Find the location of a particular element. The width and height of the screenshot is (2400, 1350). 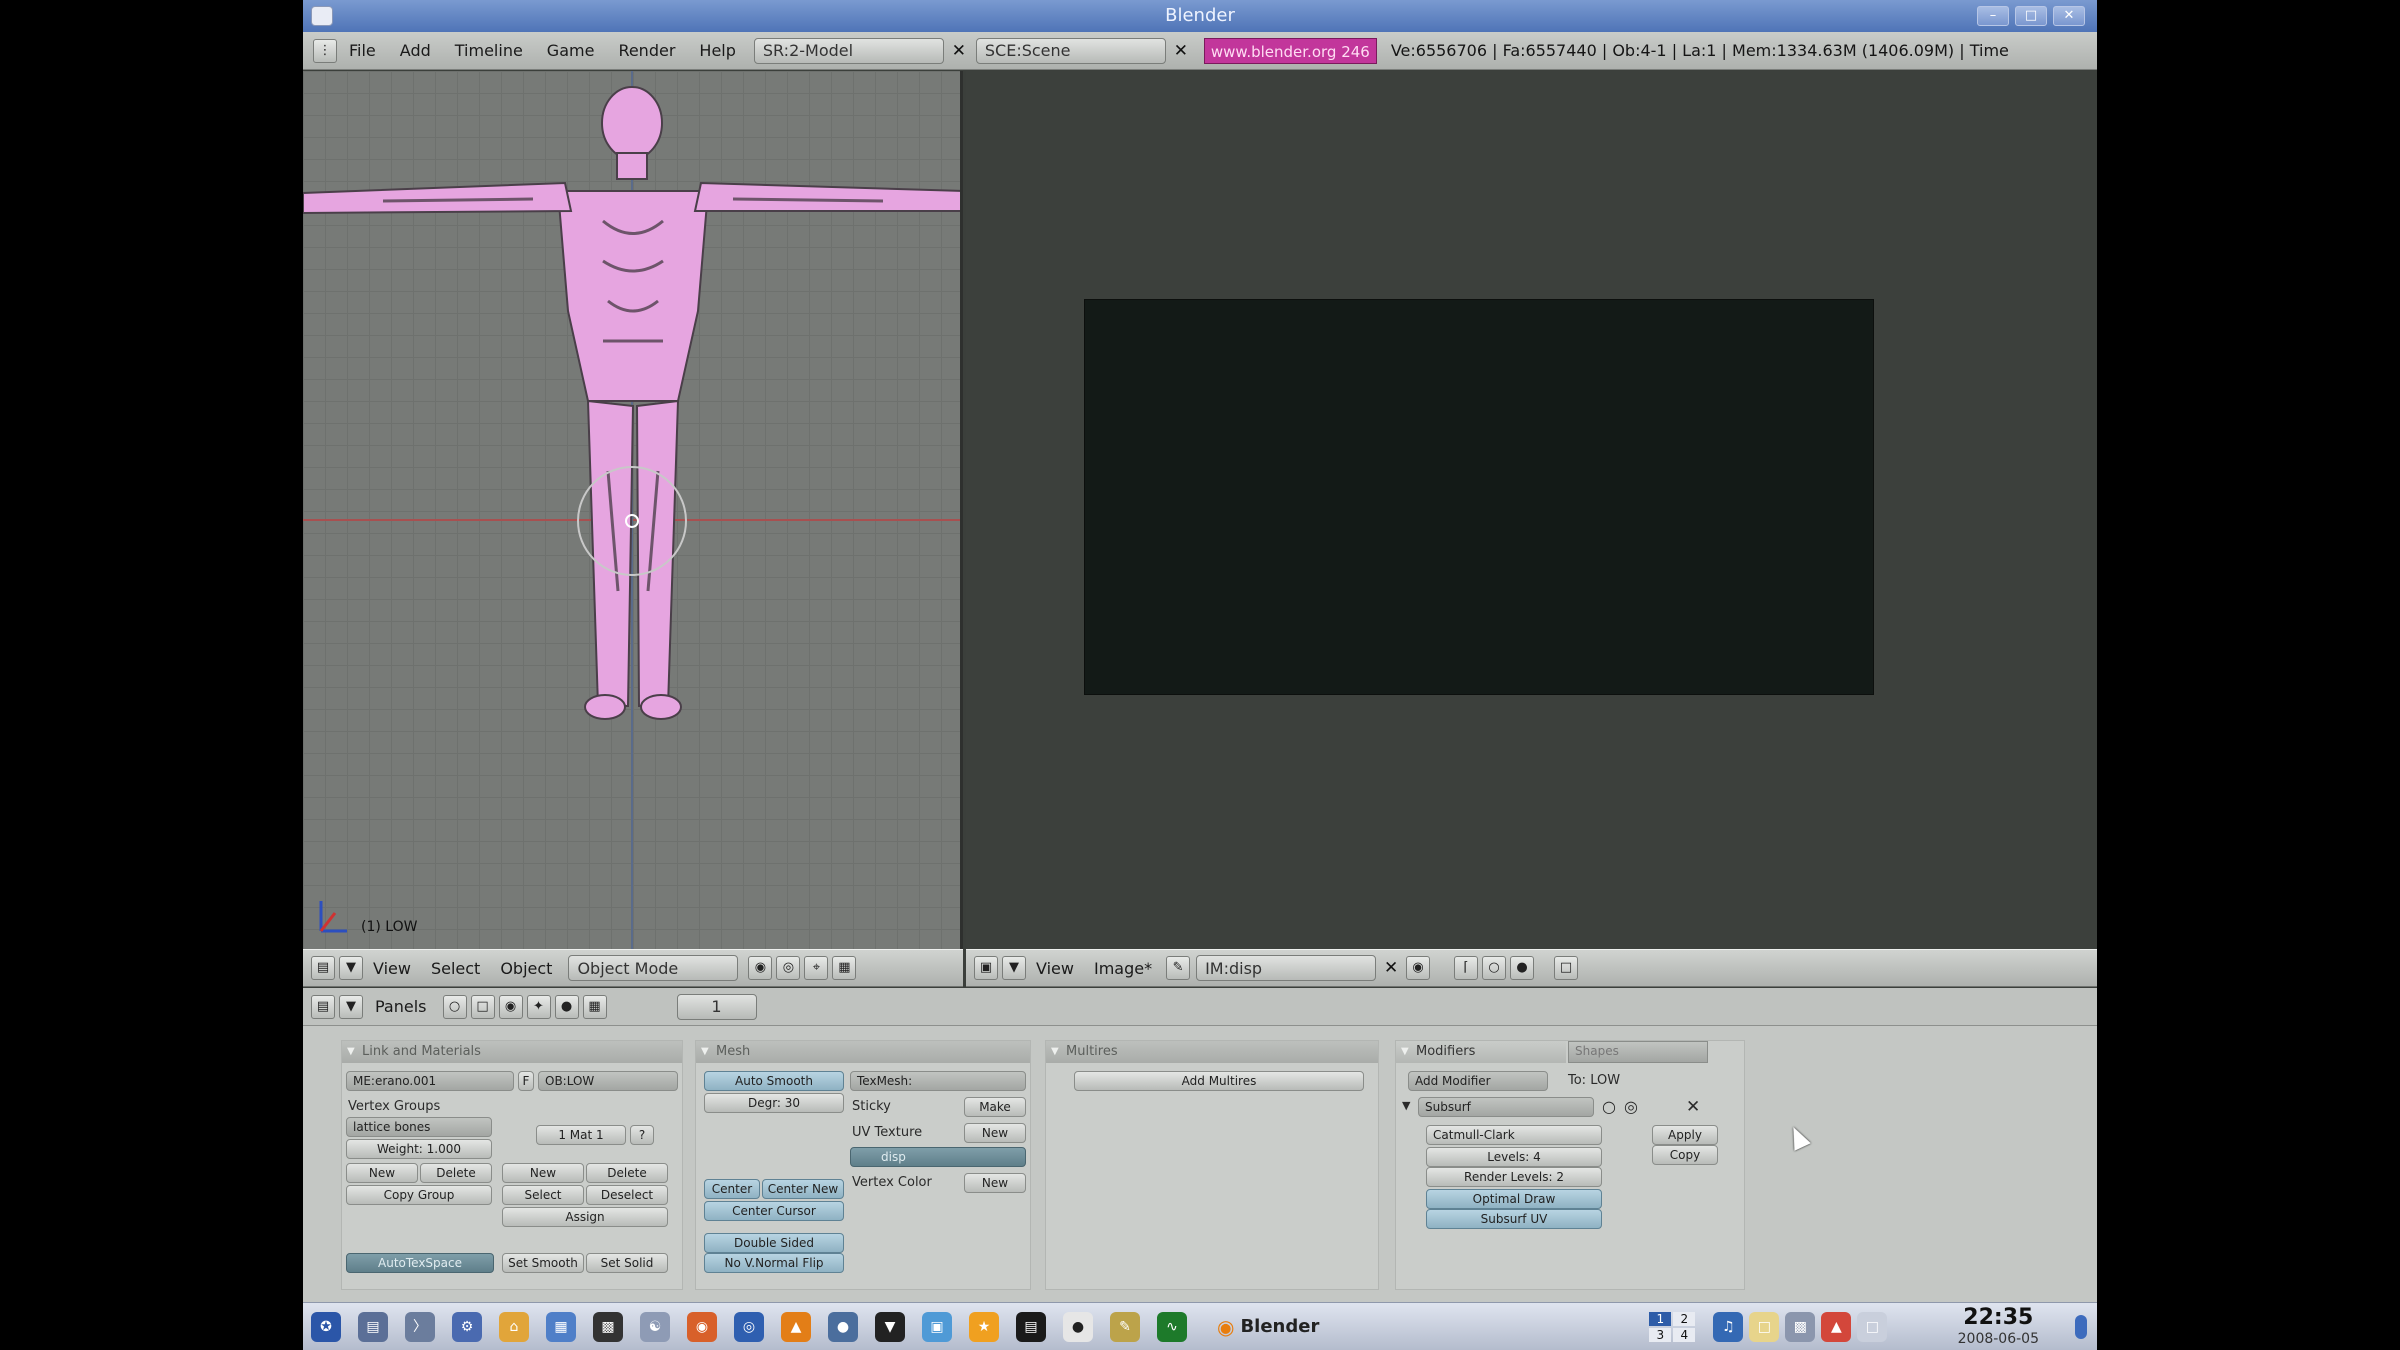

settings-icon: ⚙ is located at coordinates (467, 1326).